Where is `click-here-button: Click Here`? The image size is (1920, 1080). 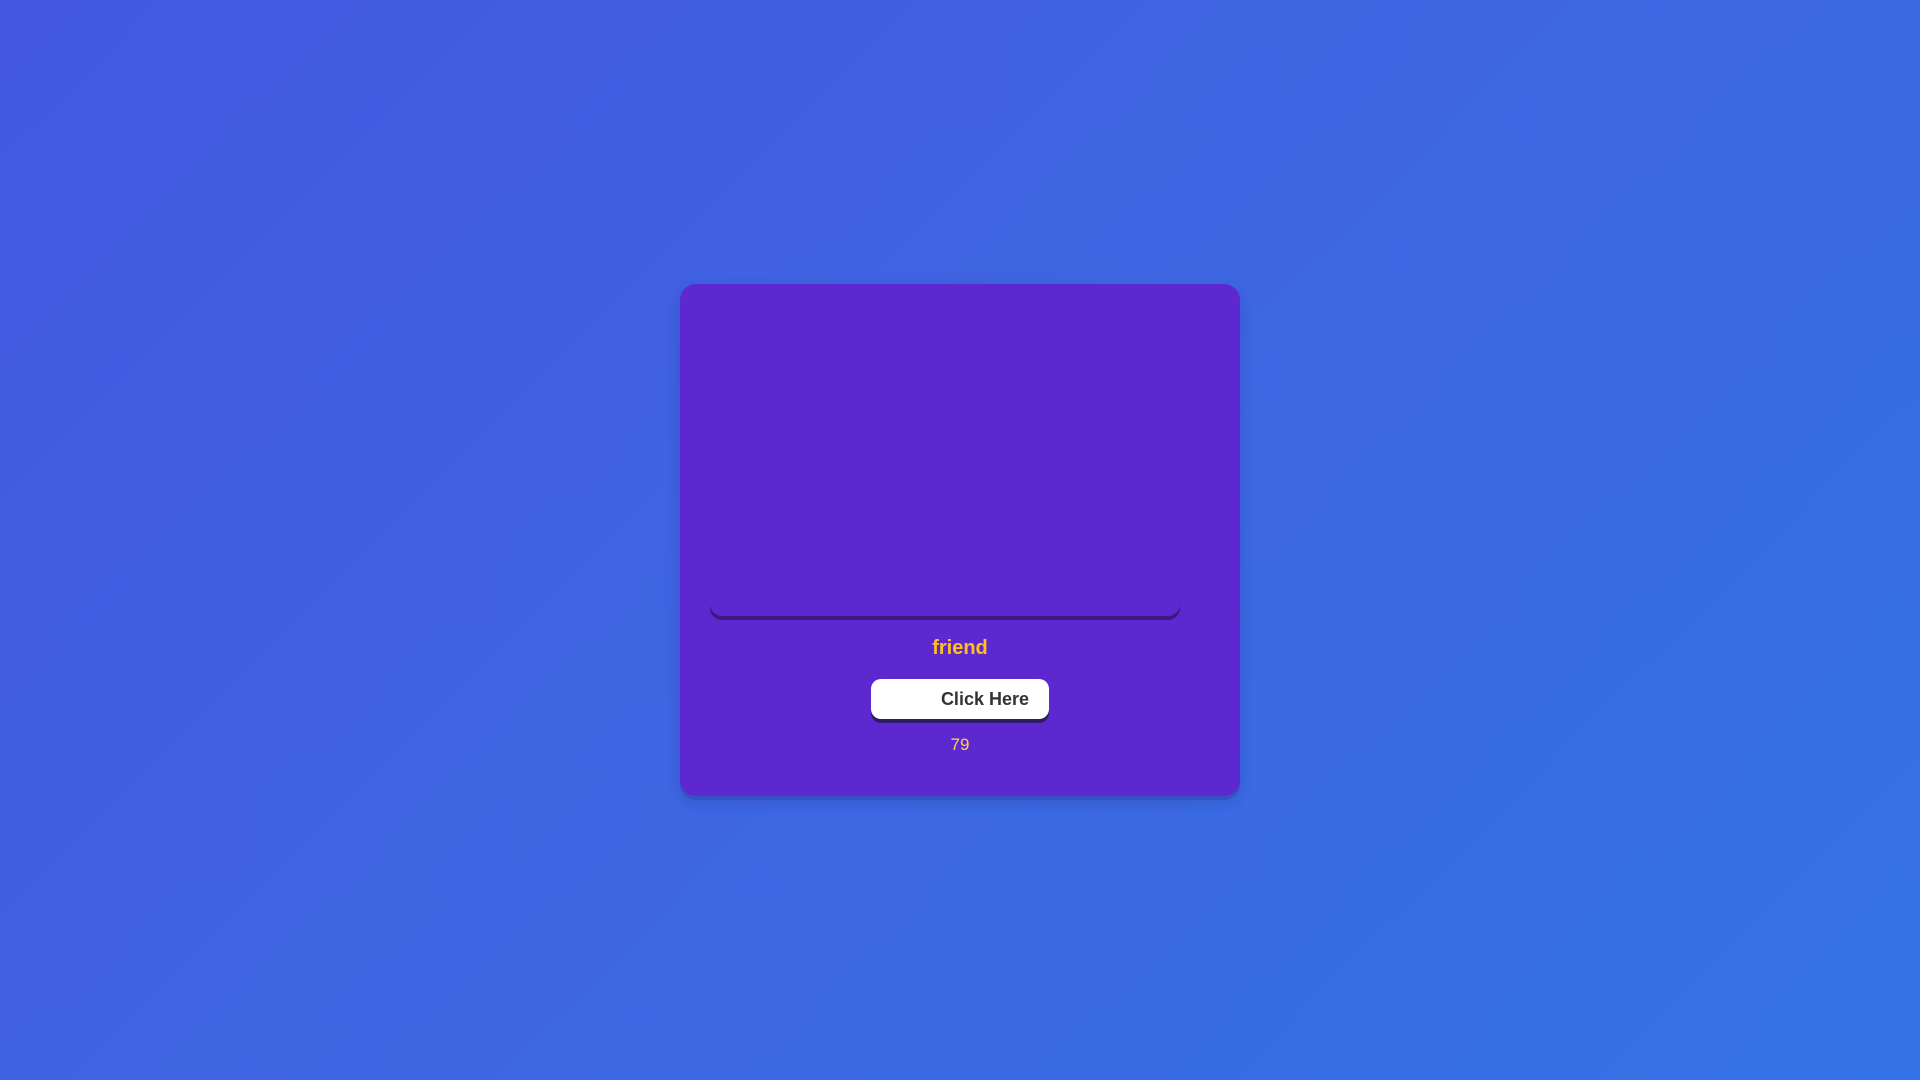
click-here-button: Click Here is located at coordinates (960, 699).